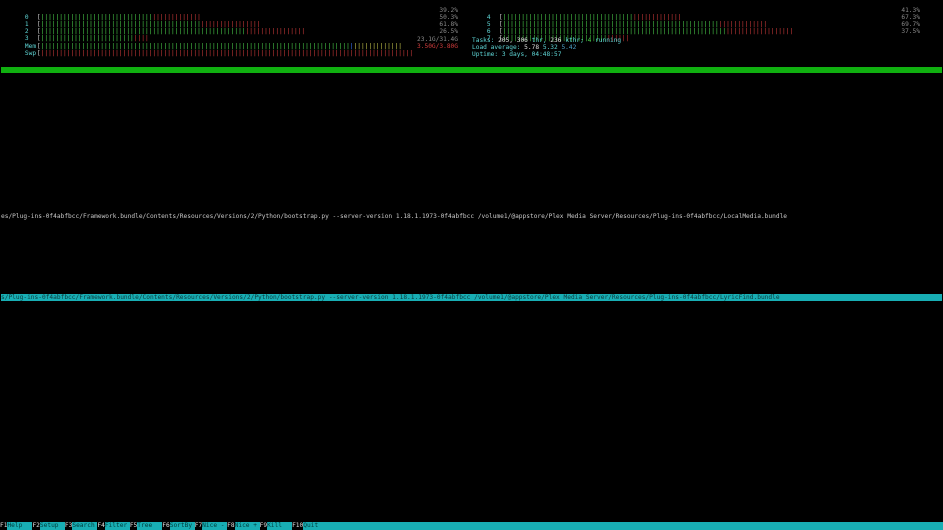 Image resolution: width=943 pixels, height=530 pixels. What do you see at coordinates (589, 40) in the screenshot?
I see `running-count: 4` at bounding box center [589, 40].